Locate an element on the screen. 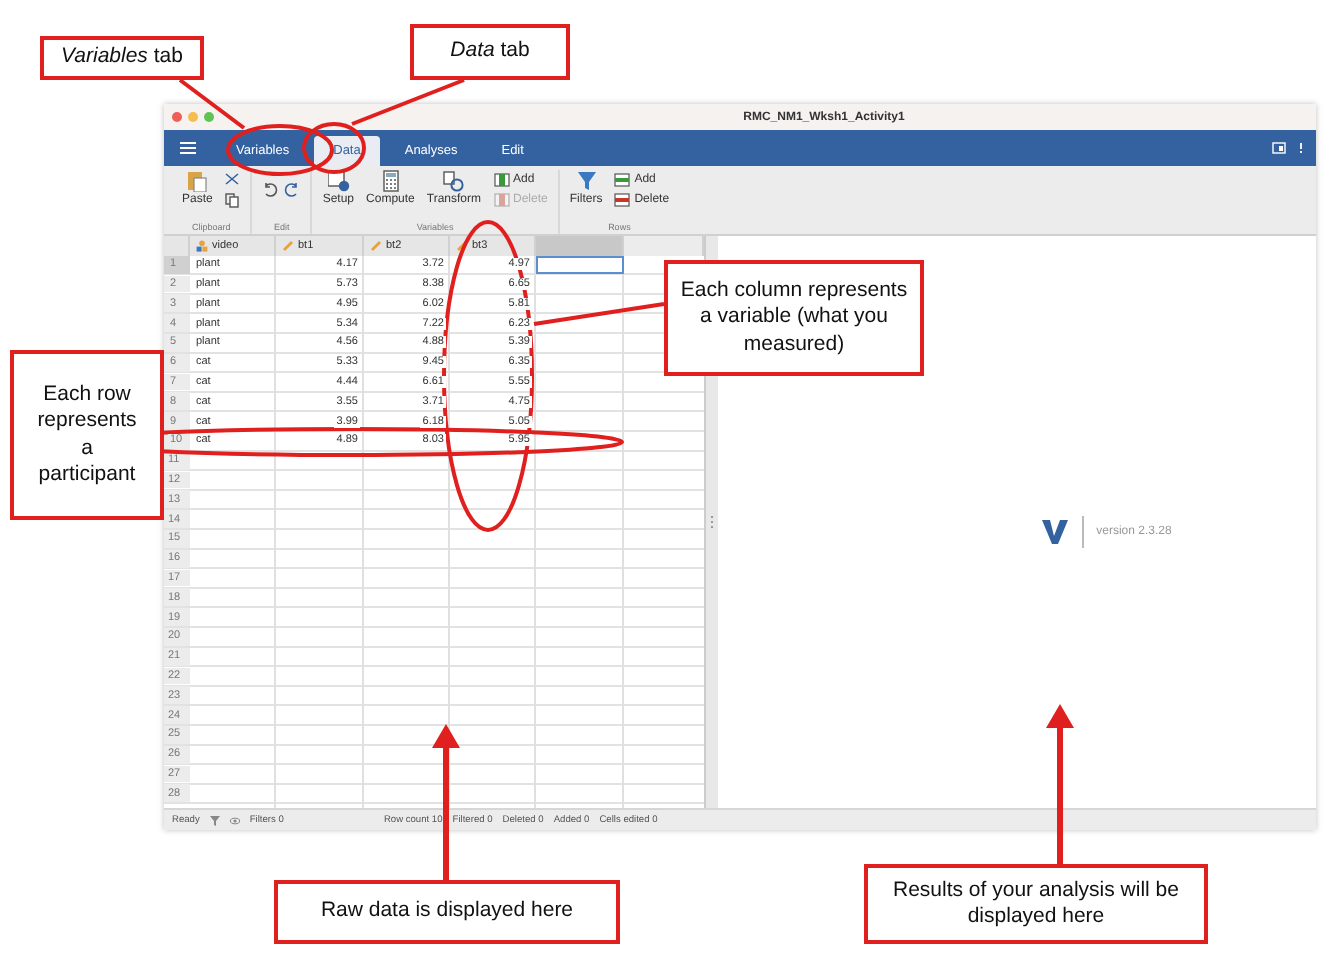  redo-icon is located at coordinates (292, 190).